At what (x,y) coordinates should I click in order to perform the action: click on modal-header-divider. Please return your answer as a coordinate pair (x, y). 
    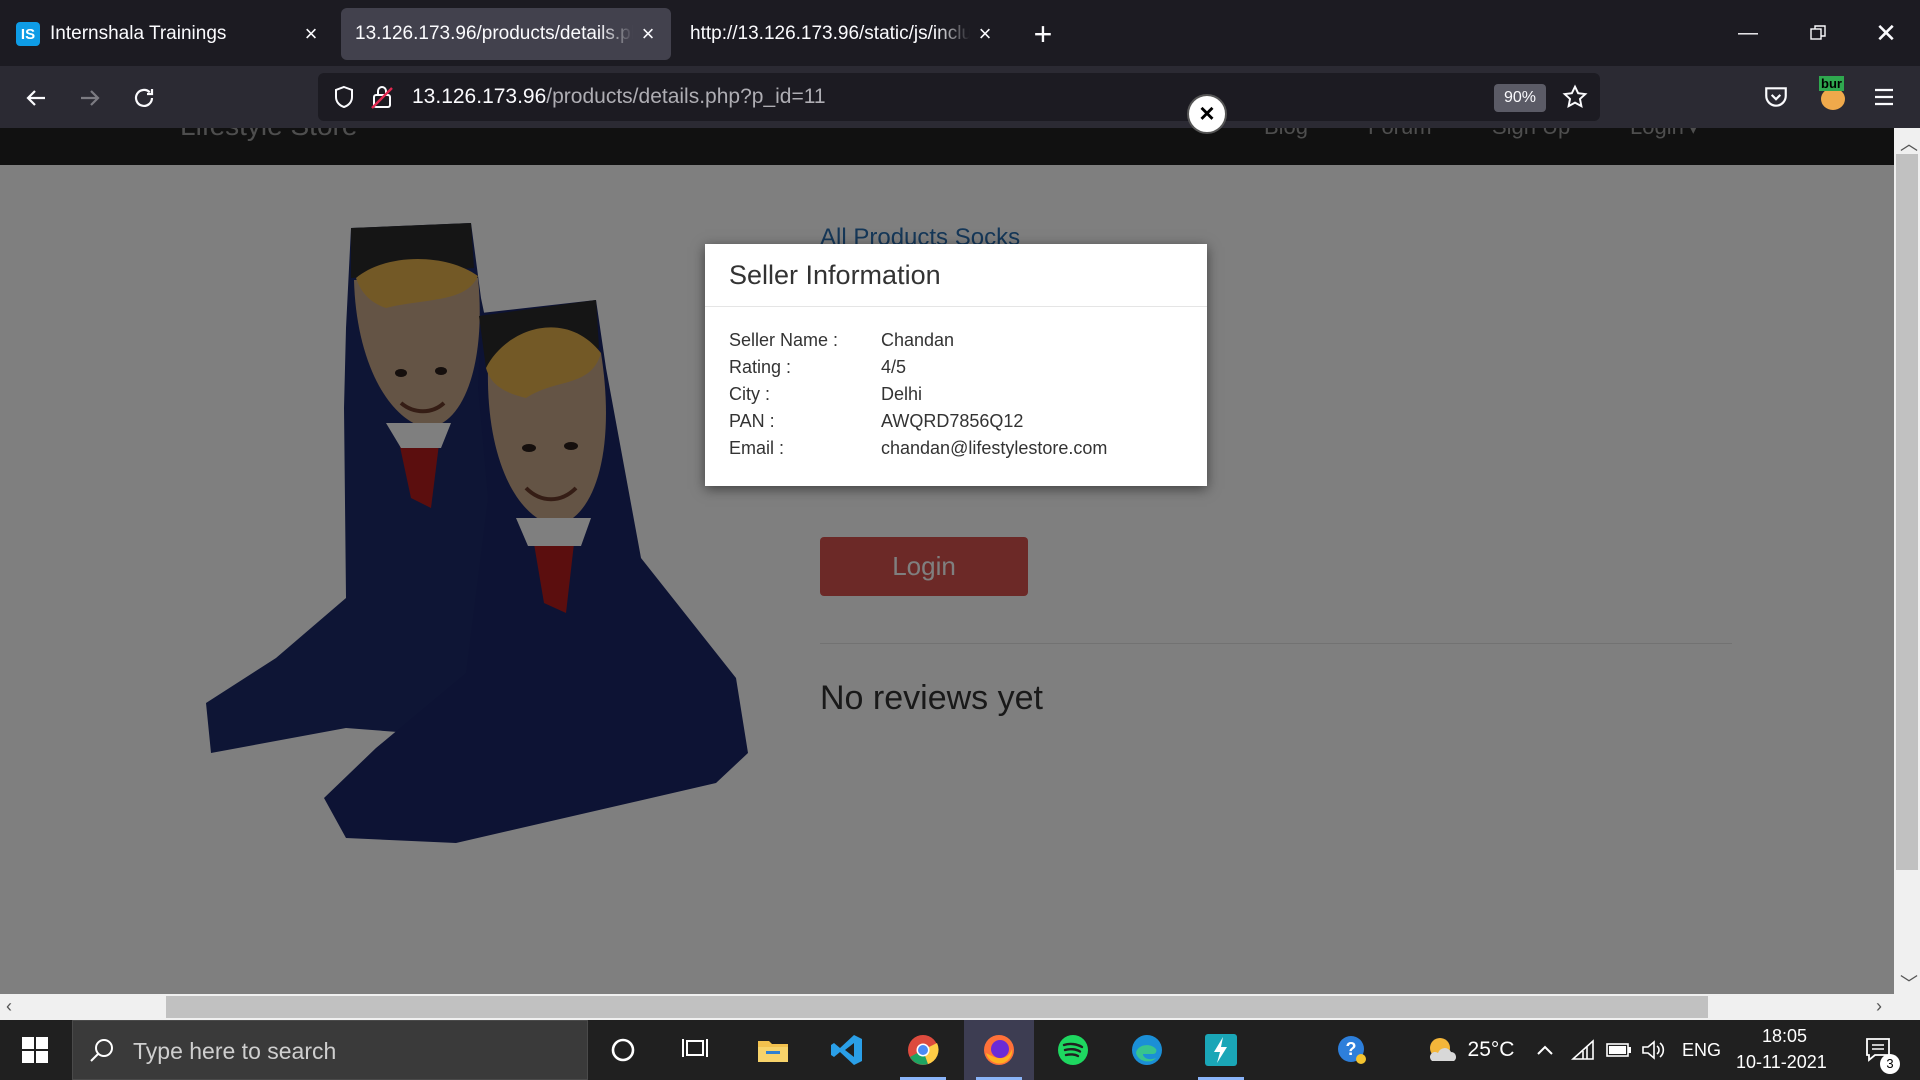
    Looking at the image, I should click on (956, 306).